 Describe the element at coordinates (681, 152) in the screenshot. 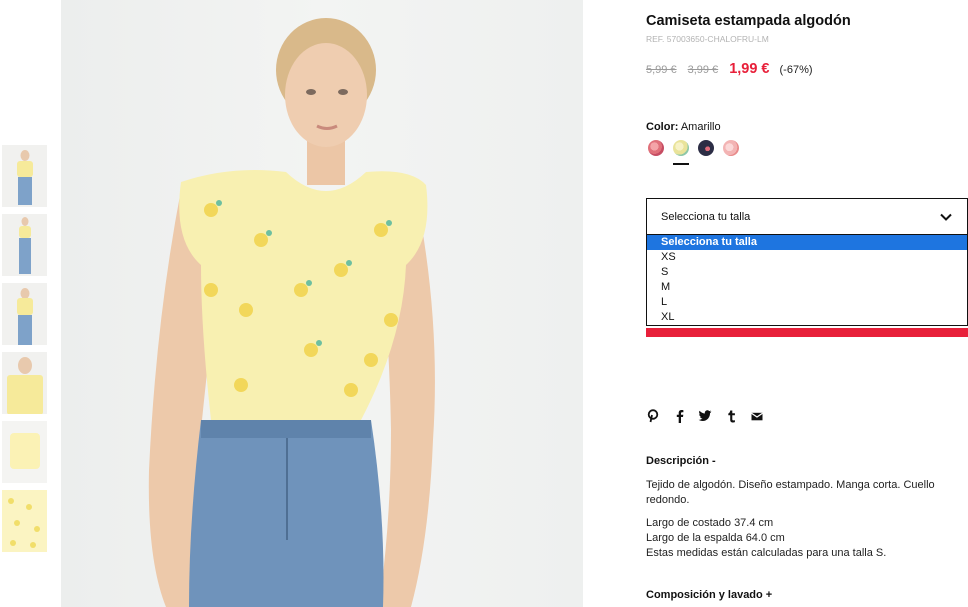

I see `swatch-amarillo` at that location.